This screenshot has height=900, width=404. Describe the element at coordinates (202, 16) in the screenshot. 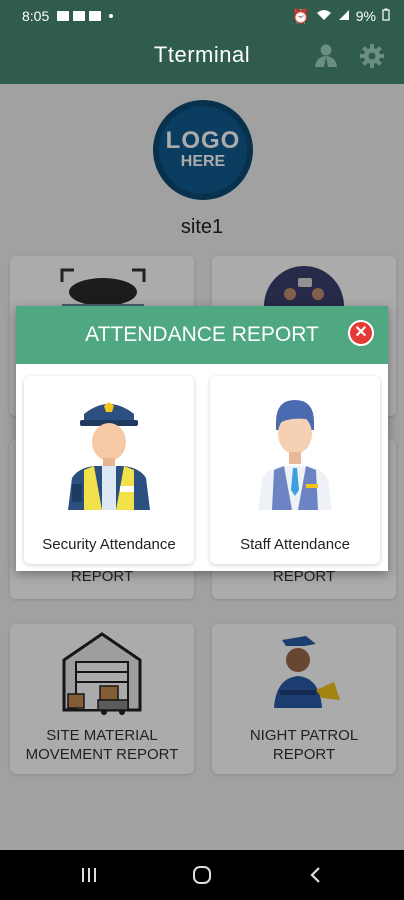

I see `status-bar: 8:05 ⏰ 9%` at that location.